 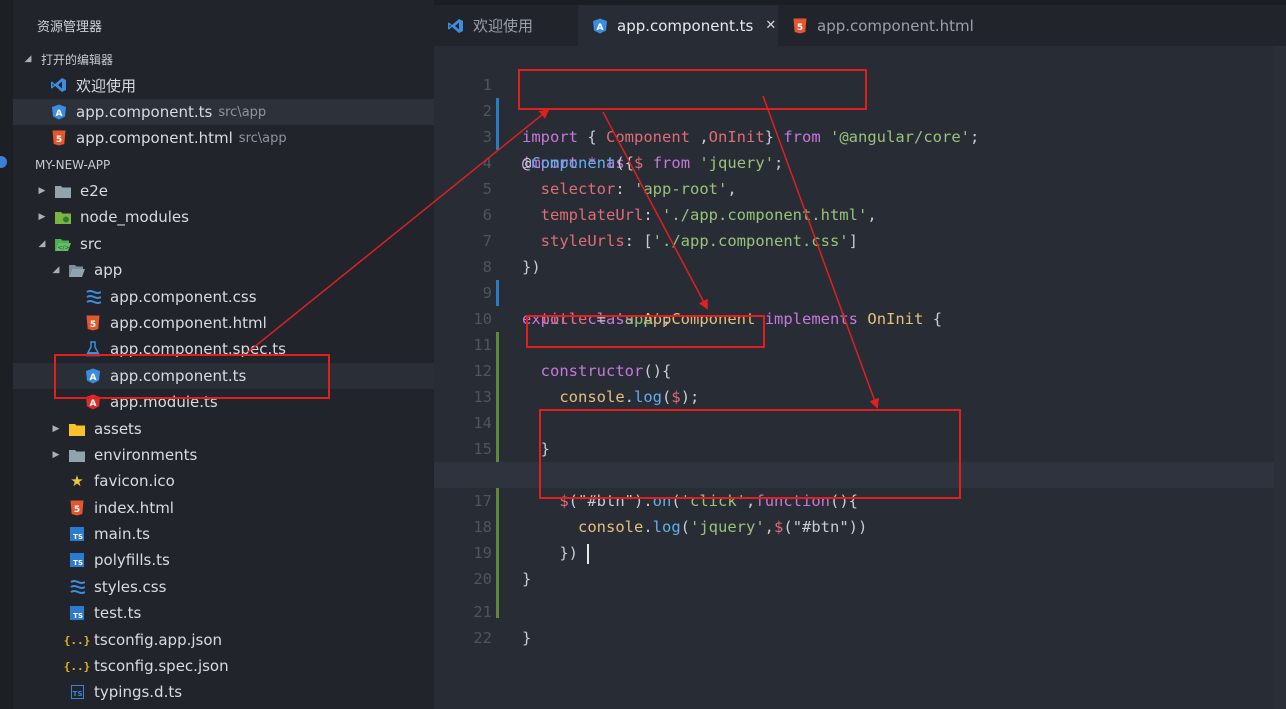 I want to click on code-line: 21 }, so click(x=860, y=610).